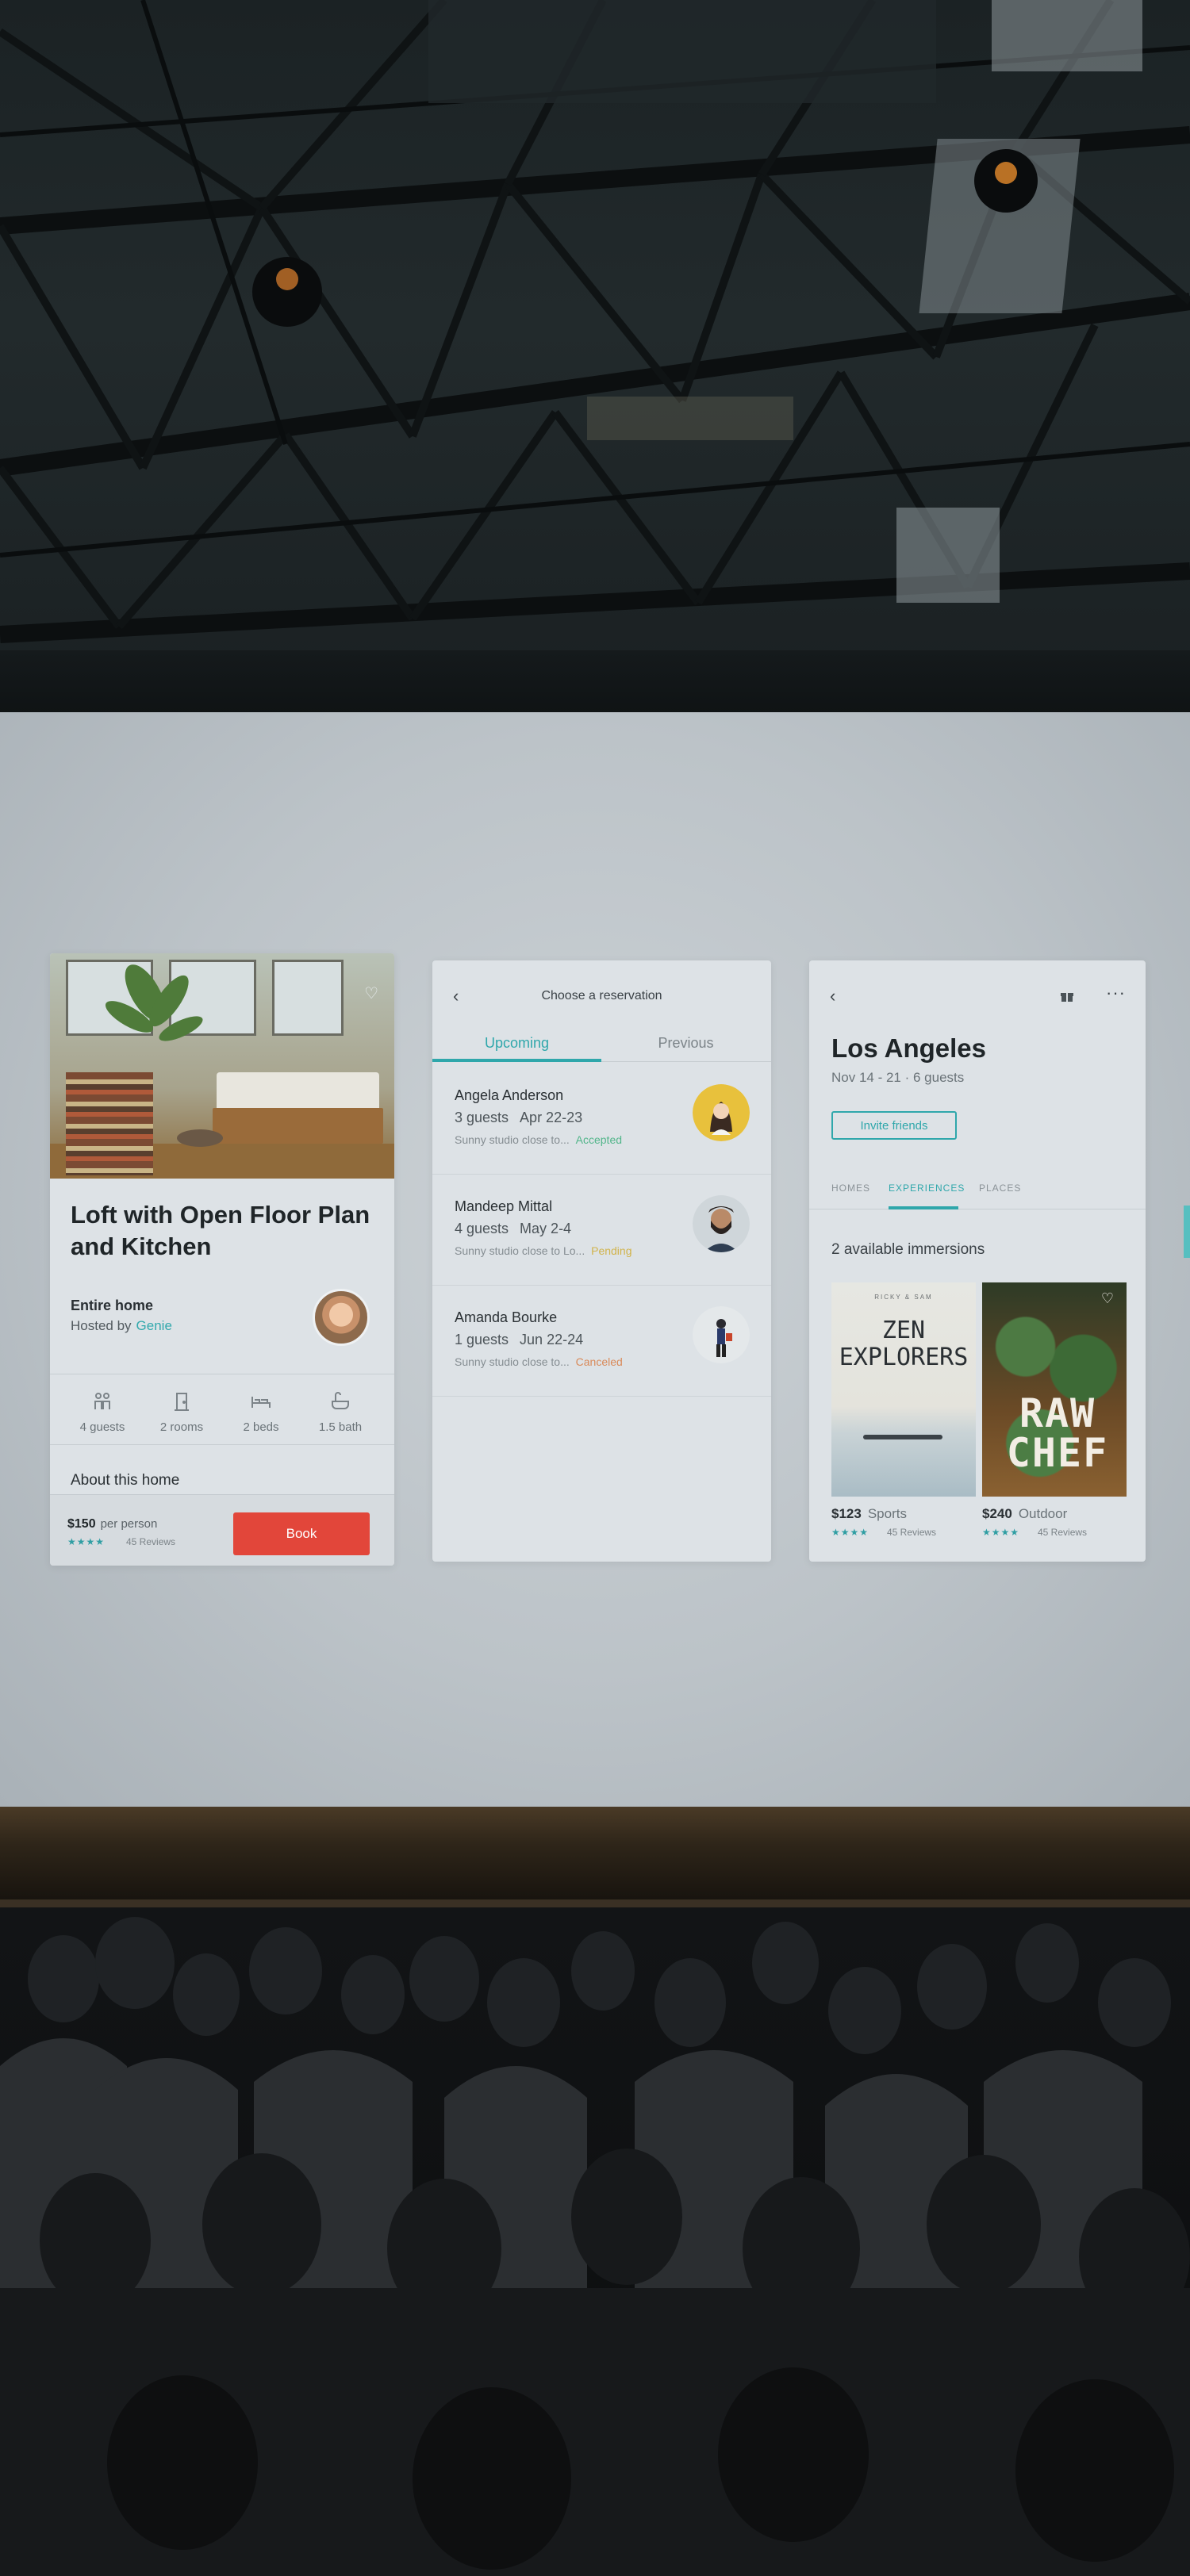 The width and height of the screenshot is (1190, 2576). Describe the element at coordinates (261, 1427) in the screenshot. I see `amenity-label: 2 beds` at that location.